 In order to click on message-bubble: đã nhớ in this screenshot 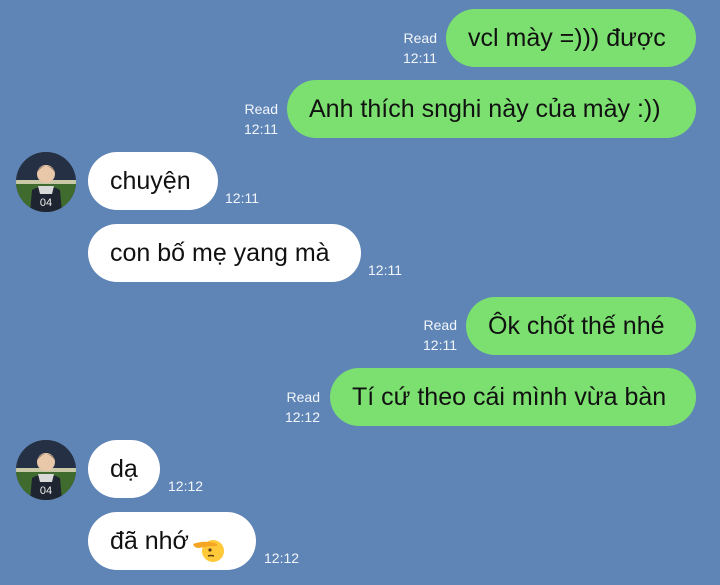, I will do `click(172, 541)`.